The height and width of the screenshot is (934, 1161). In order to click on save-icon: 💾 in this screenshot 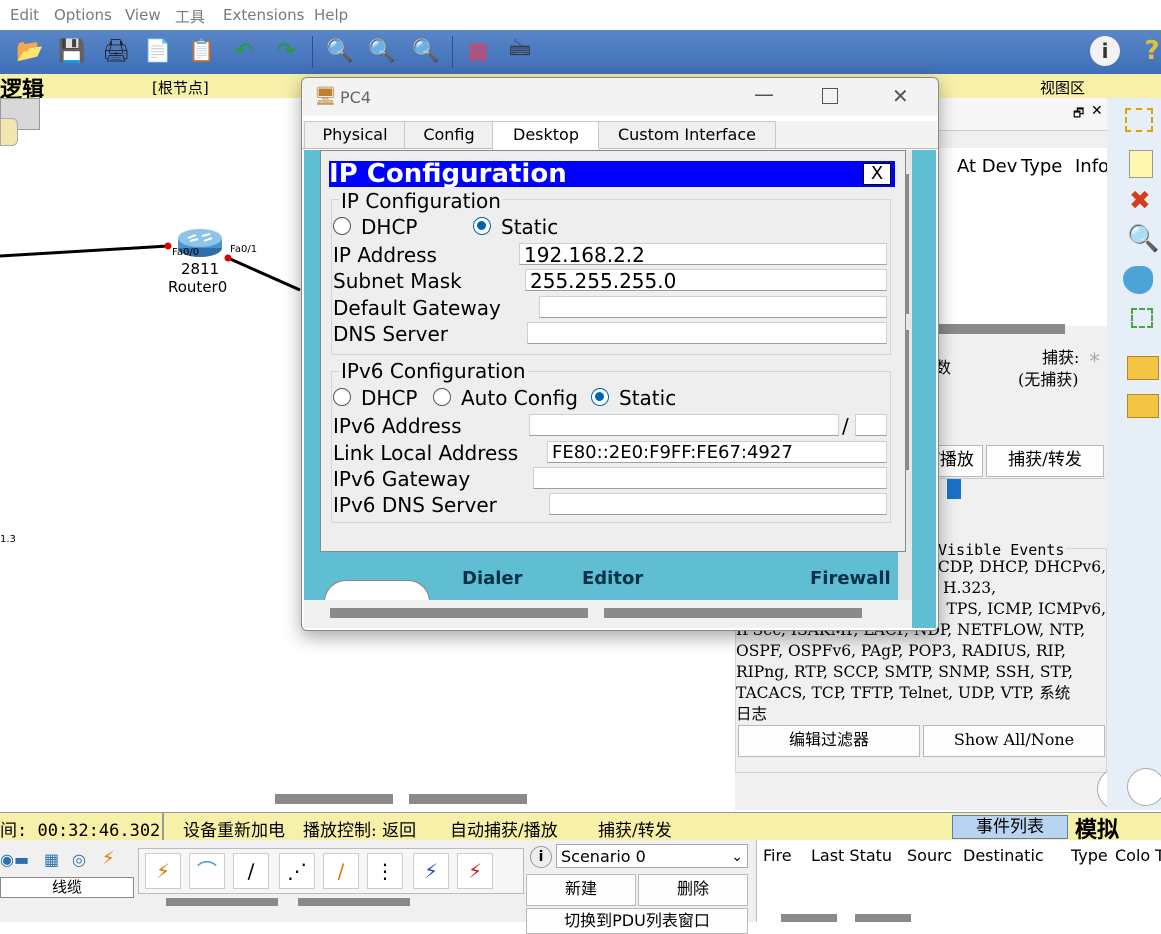, I will do `click(72, 51)`.